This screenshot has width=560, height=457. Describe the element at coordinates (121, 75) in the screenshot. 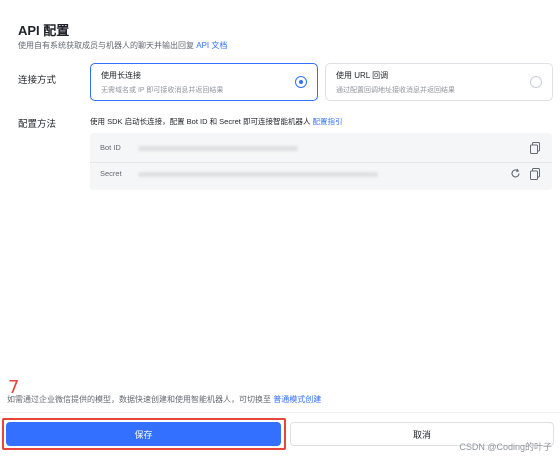

I see `mode-title: 使用长连接` at that location.